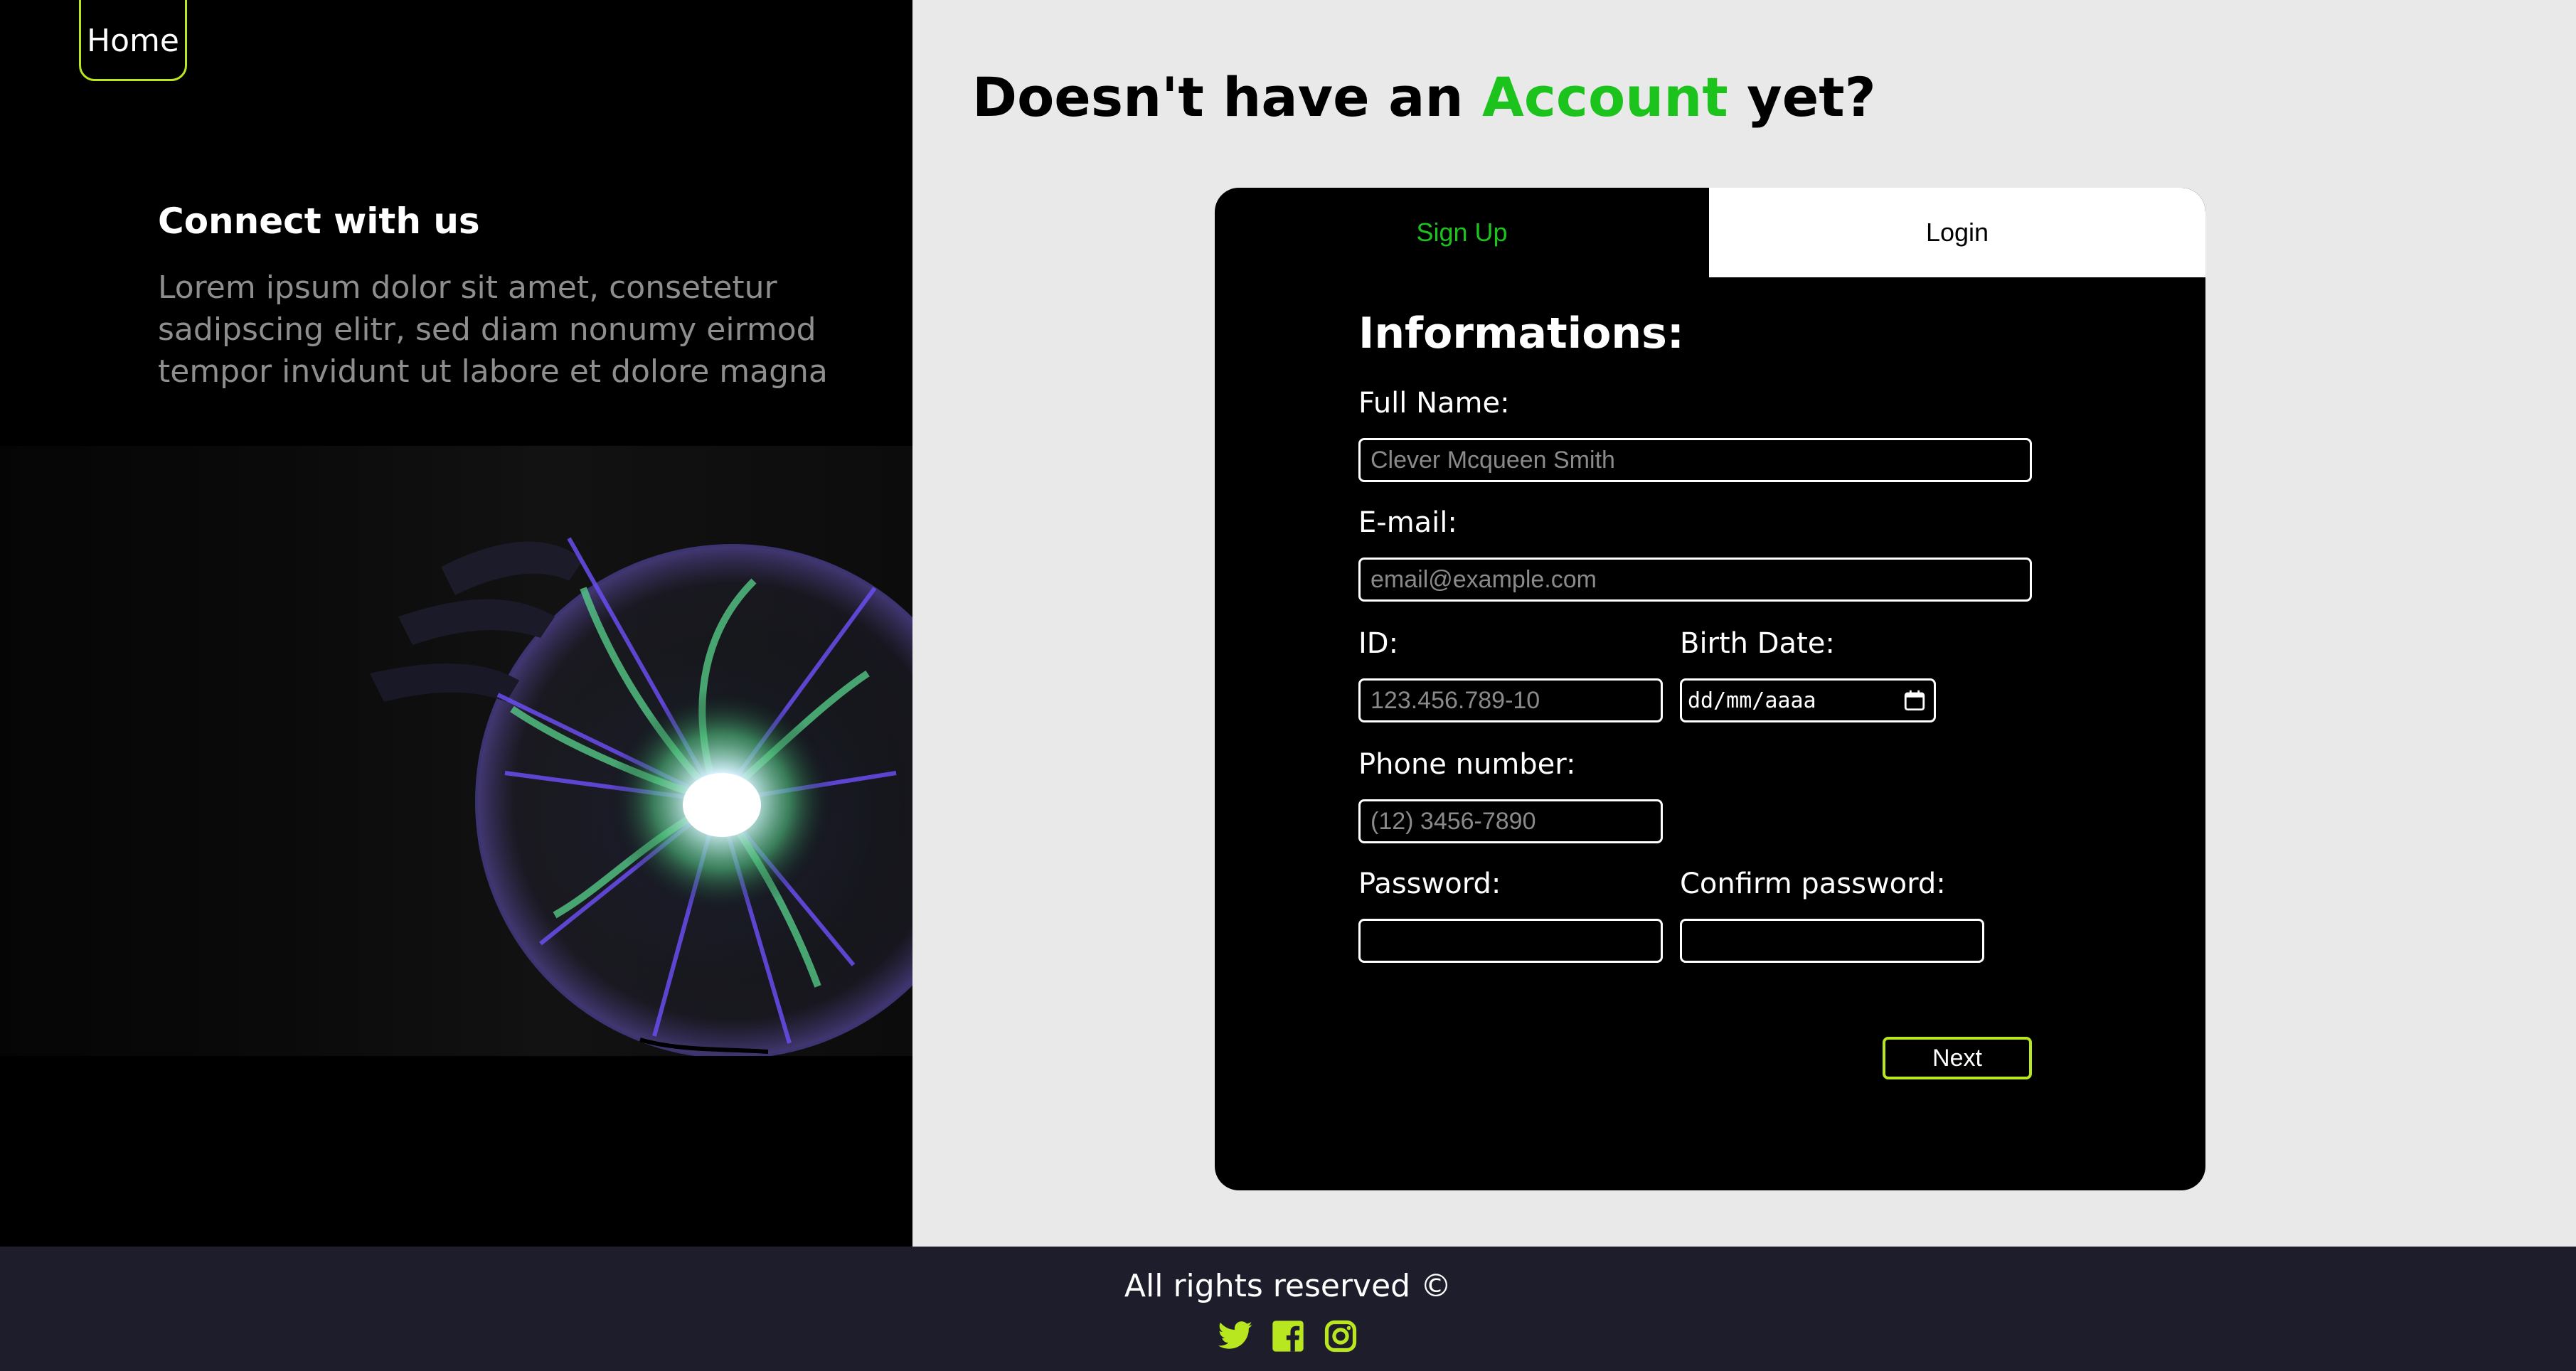 The height and width of the screenshot is (1371, 2576). Describe the element at coordinates (1521, 333) in the screenshot. I see `form-title: Informations:` at that location.